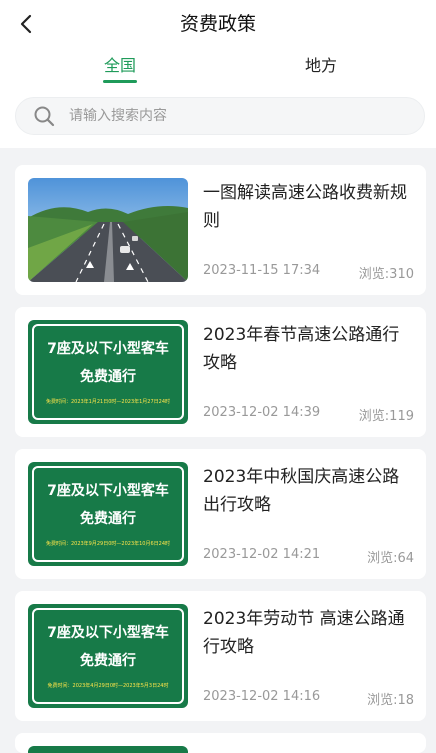 This screenshot has width=436, height=753. What do you see at coordinates (386, 416) in the screenshot?
I see `article-views: 浏览:119` at bounding box center [386, 416].